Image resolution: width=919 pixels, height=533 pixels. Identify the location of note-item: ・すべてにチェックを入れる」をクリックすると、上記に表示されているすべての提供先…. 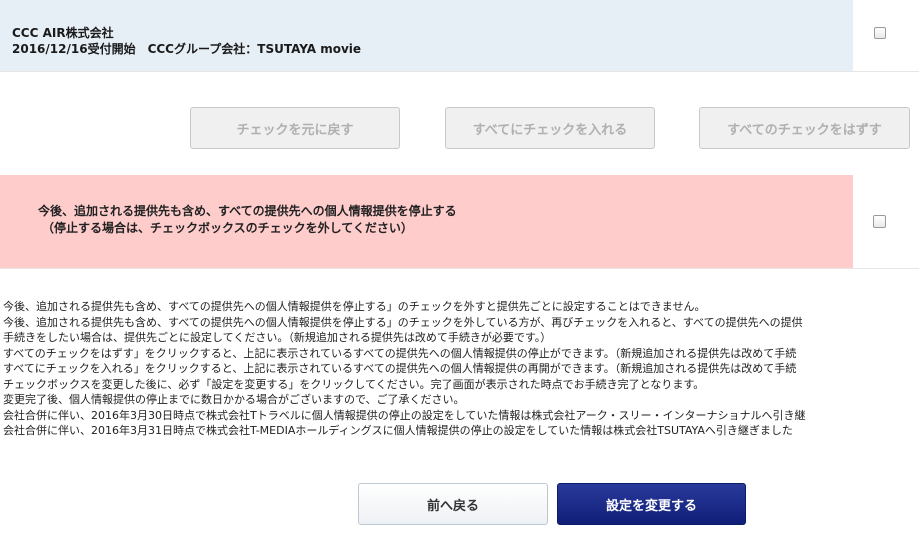
(398, 368).